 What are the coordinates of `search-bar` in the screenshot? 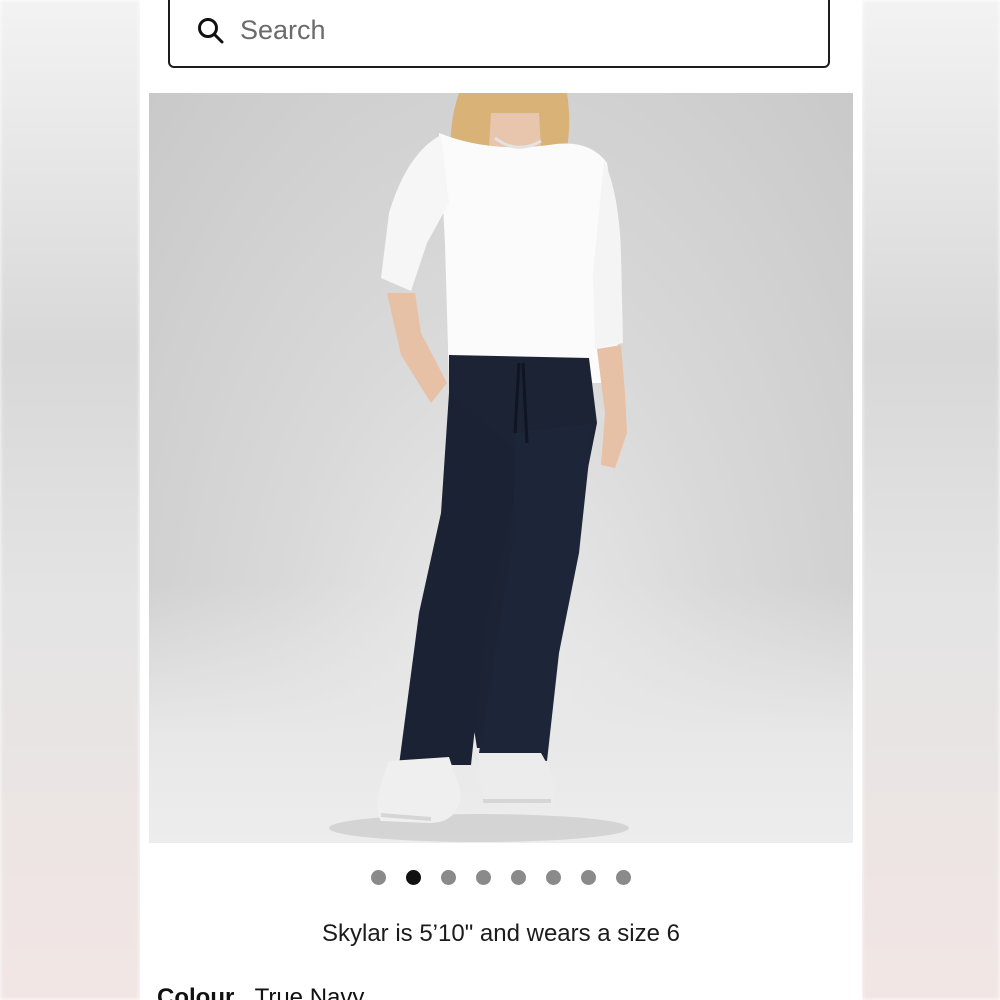 It's located at (499, 34).